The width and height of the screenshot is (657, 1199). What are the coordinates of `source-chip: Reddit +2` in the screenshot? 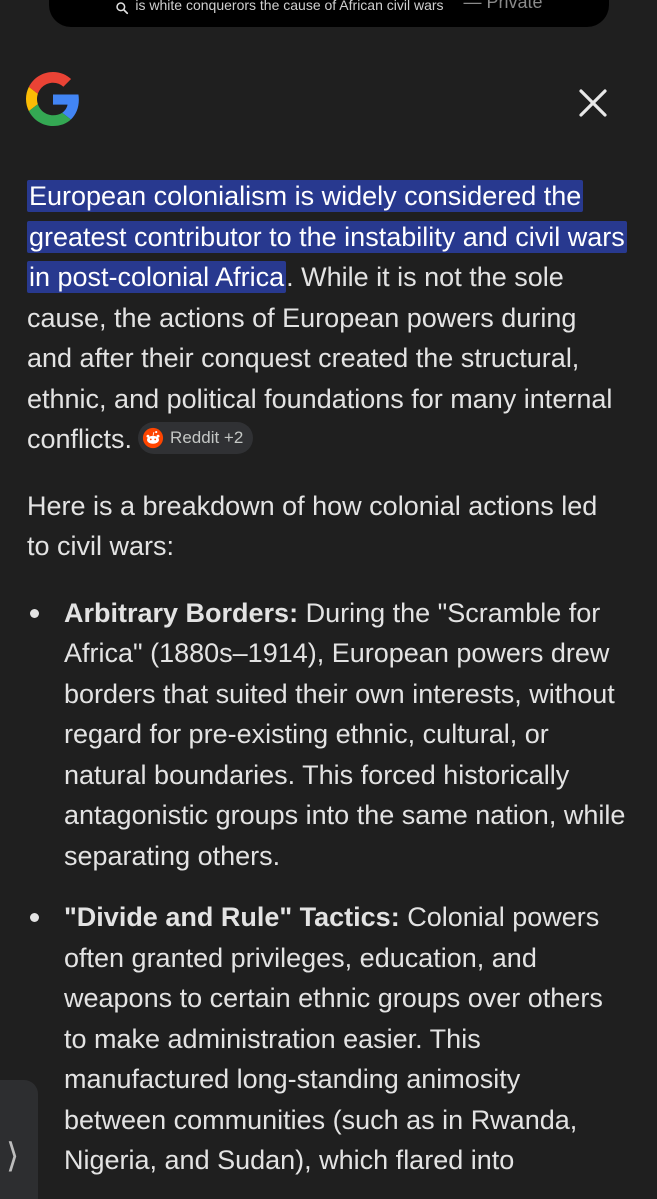 It's located at (196, 437).